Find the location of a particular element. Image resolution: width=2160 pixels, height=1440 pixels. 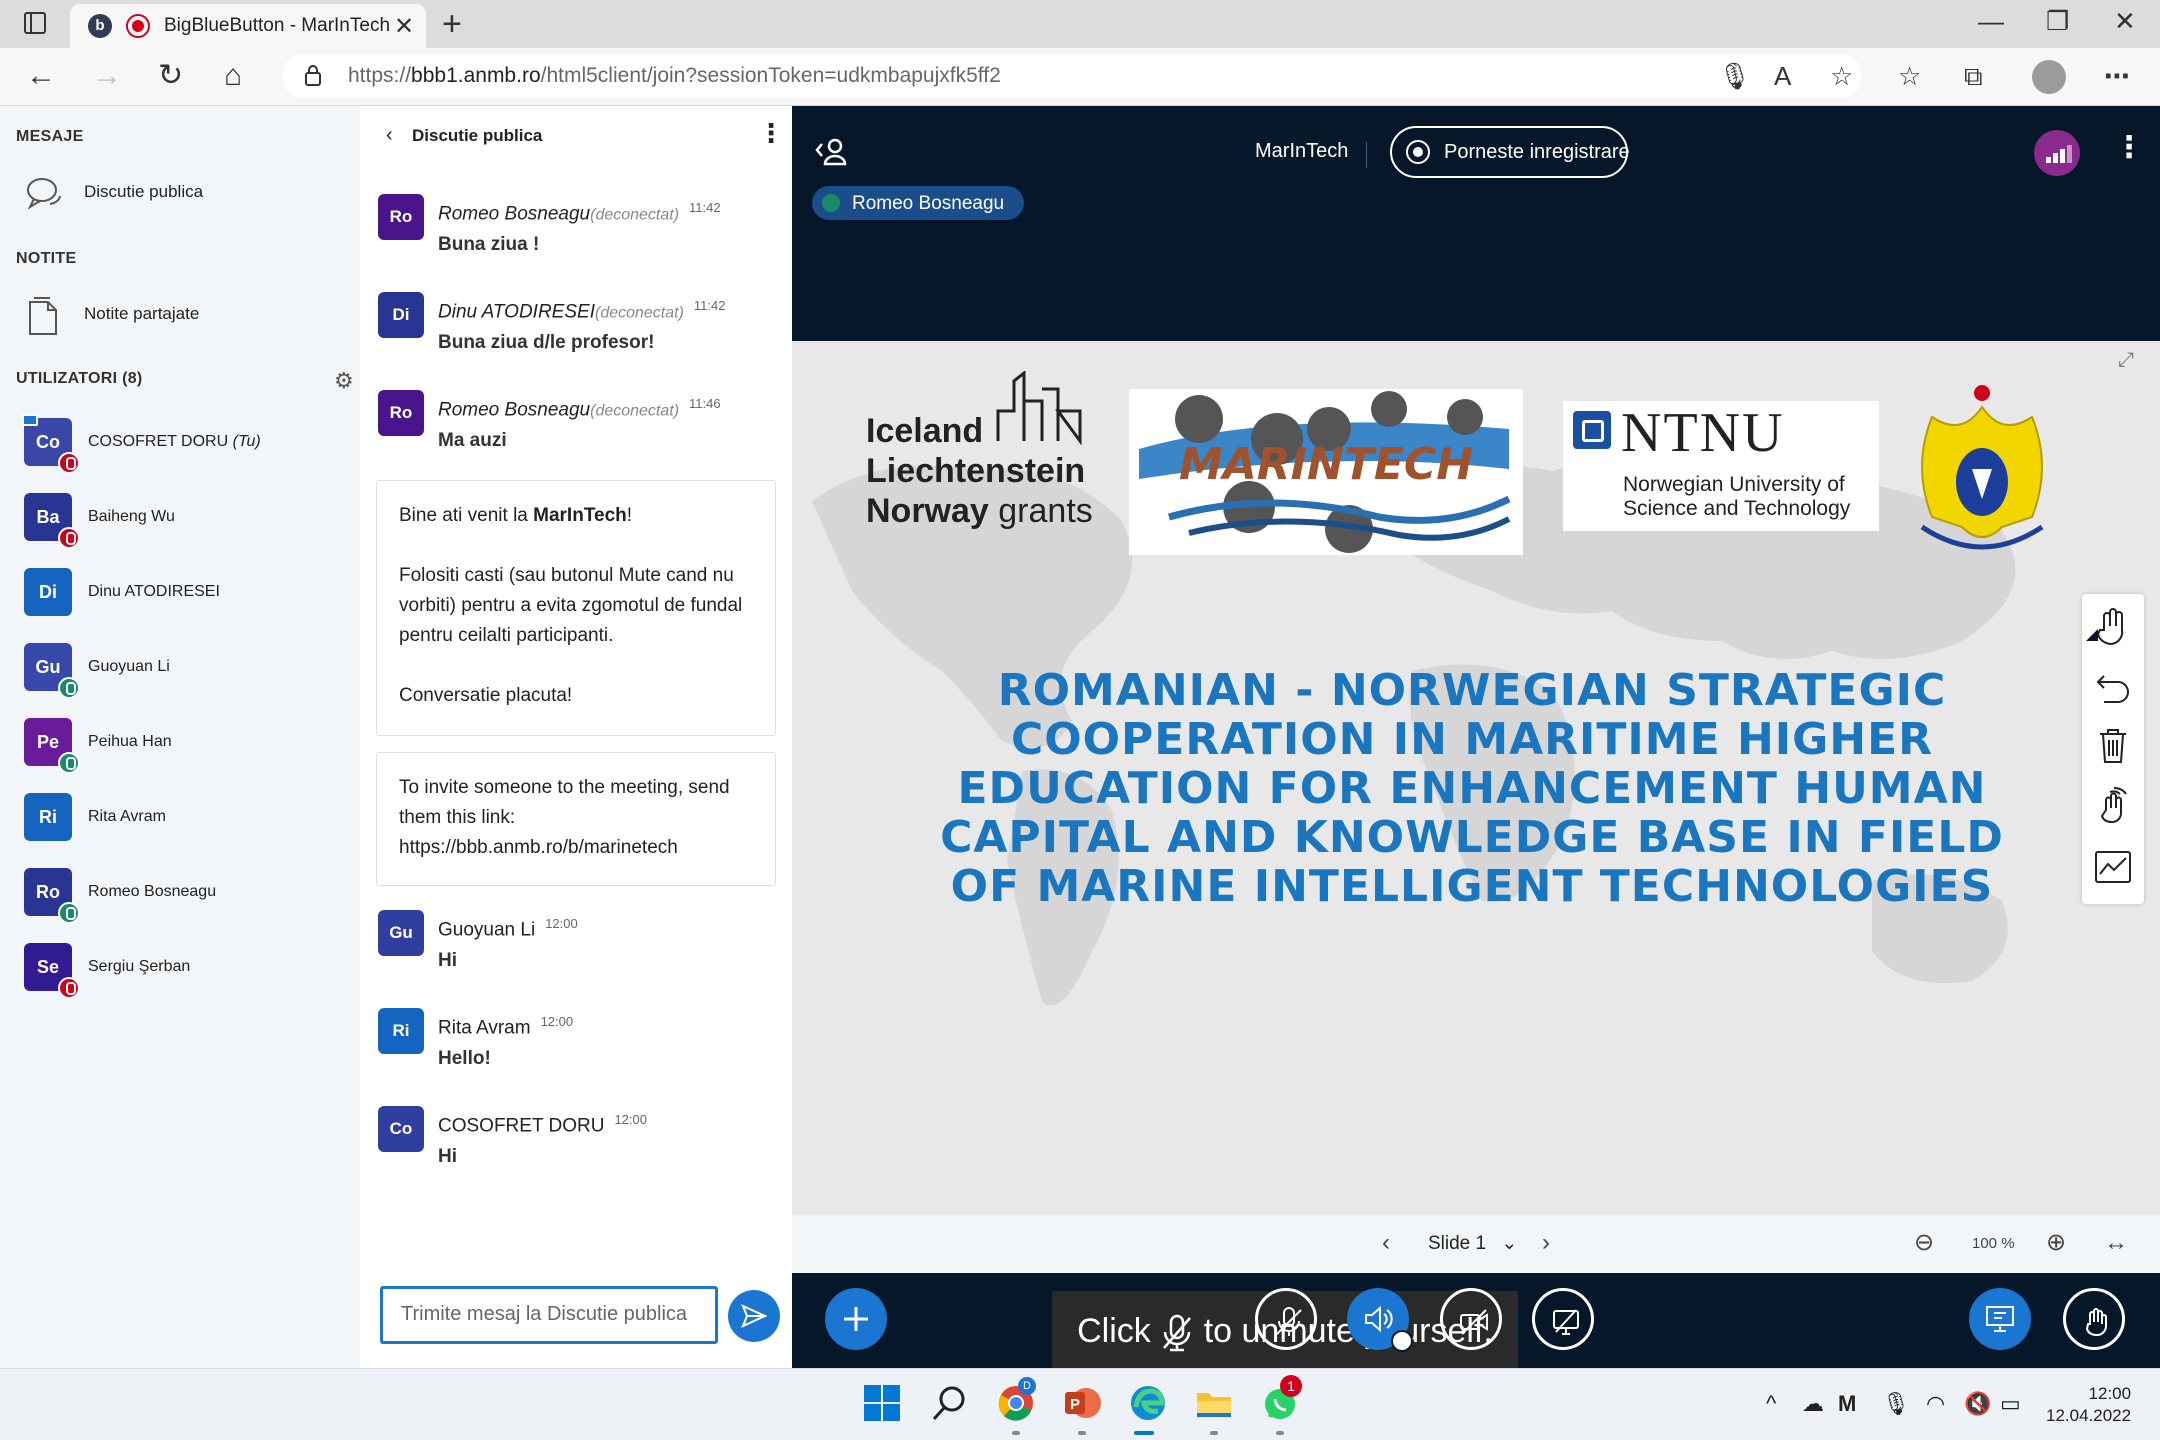

user-item: Se Sergiu Şerban is located at coordinates (184, 973).